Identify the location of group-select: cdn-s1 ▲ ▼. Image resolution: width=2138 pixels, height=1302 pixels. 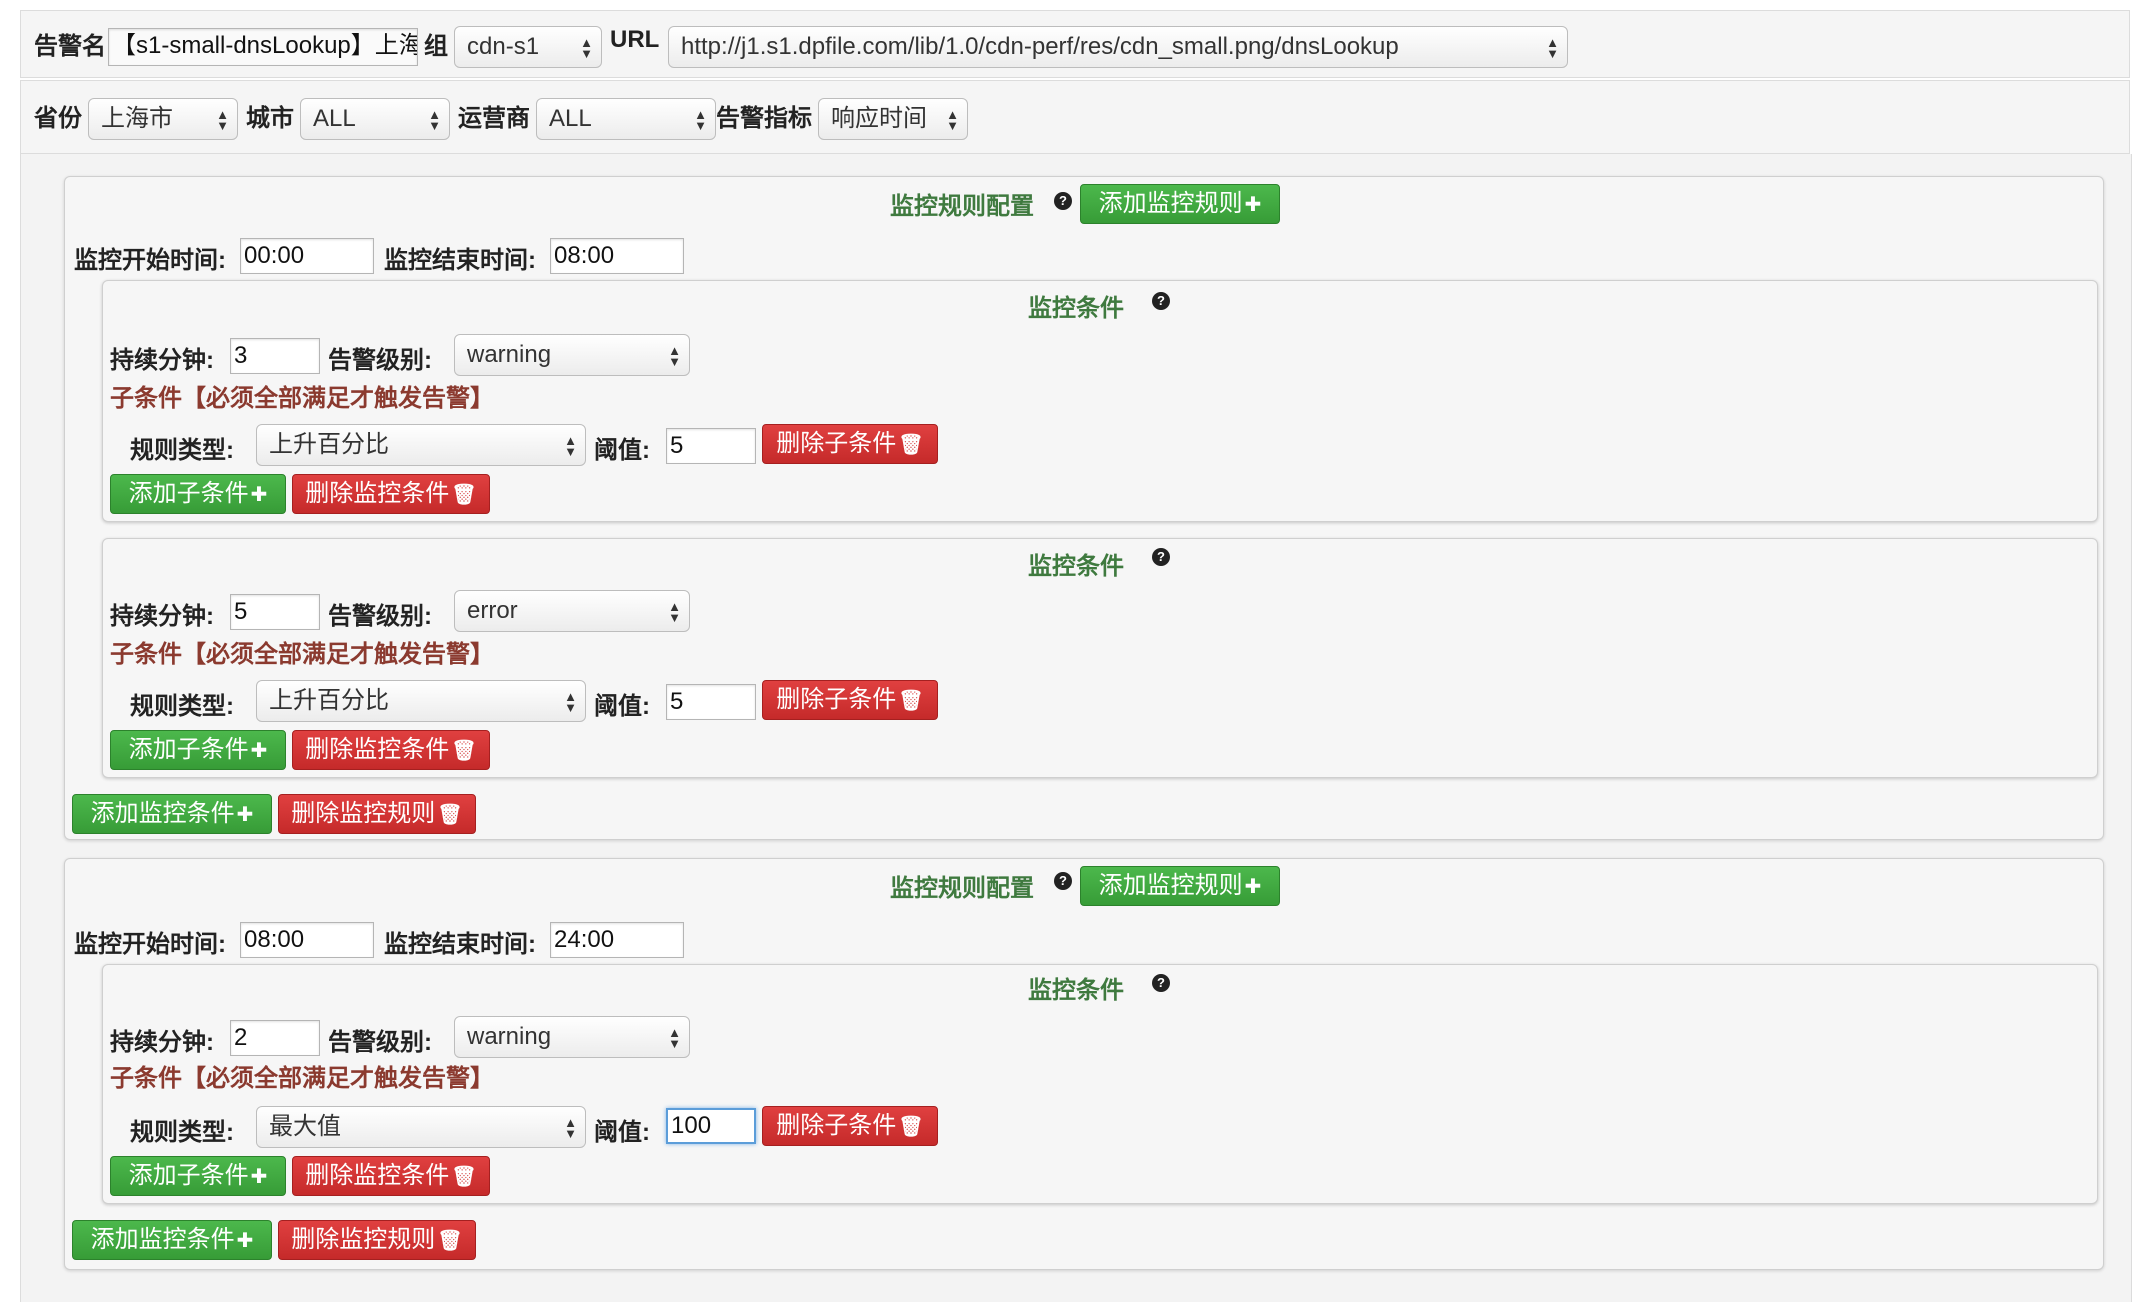
(528, 47).